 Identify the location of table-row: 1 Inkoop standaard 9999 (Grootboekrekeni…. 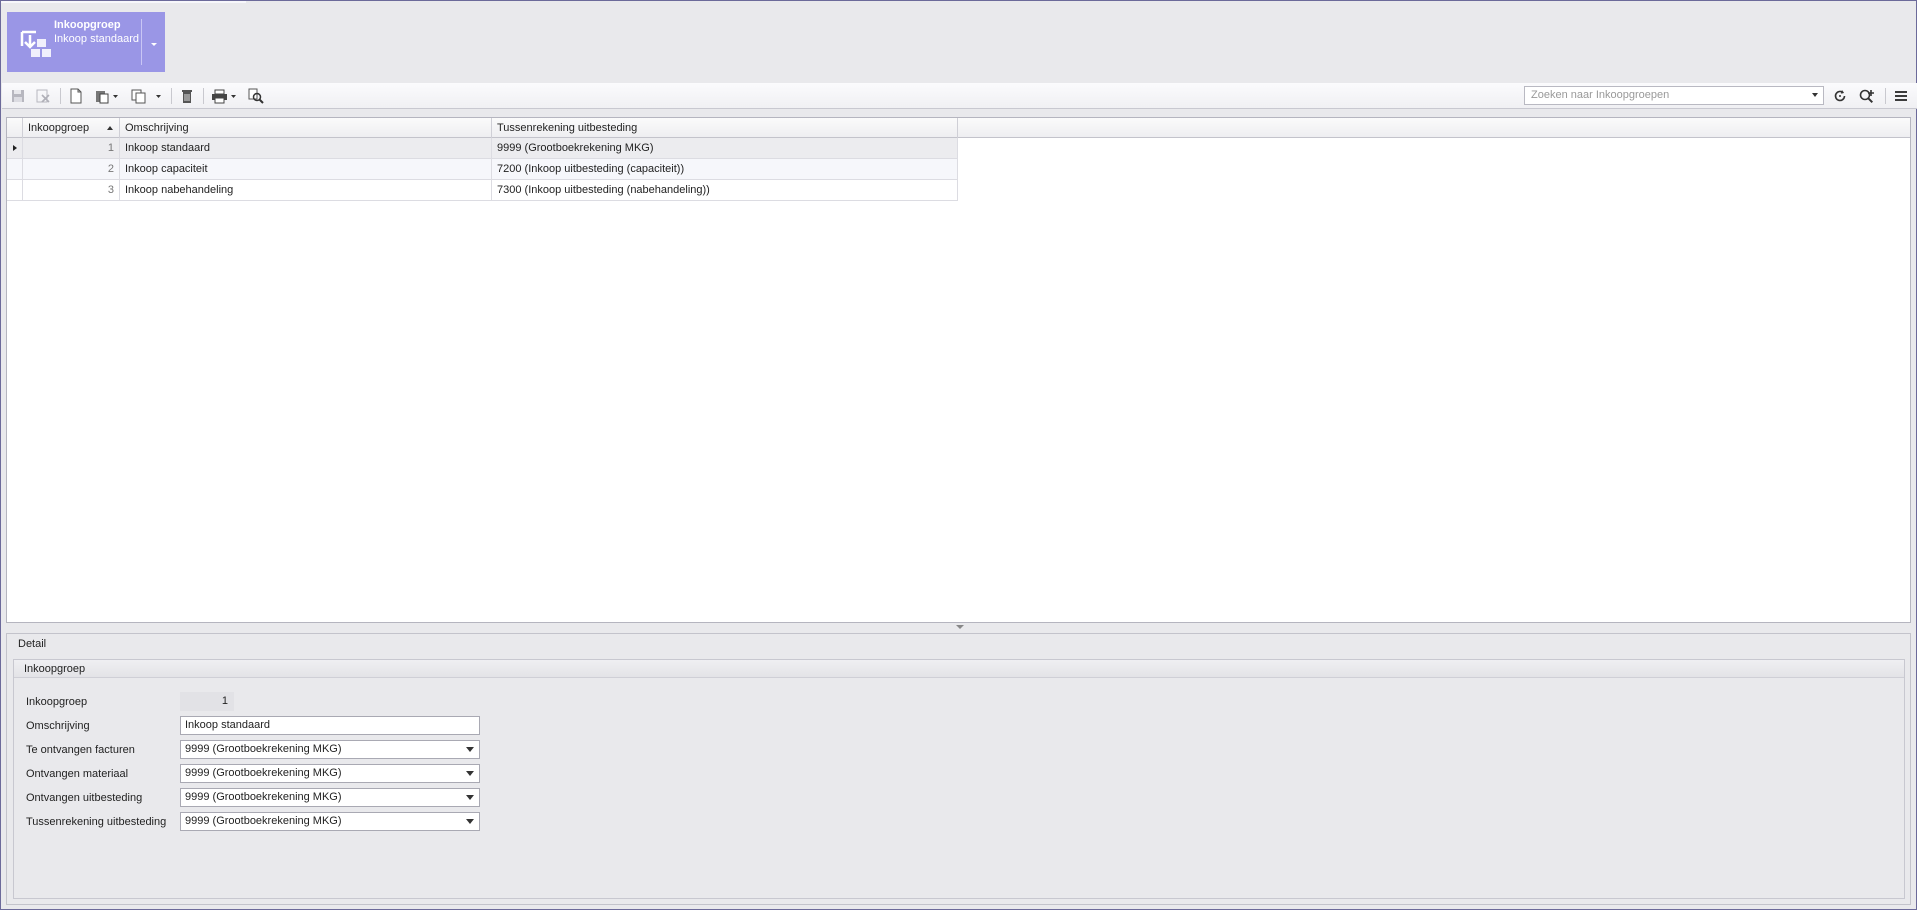
(482, 148).